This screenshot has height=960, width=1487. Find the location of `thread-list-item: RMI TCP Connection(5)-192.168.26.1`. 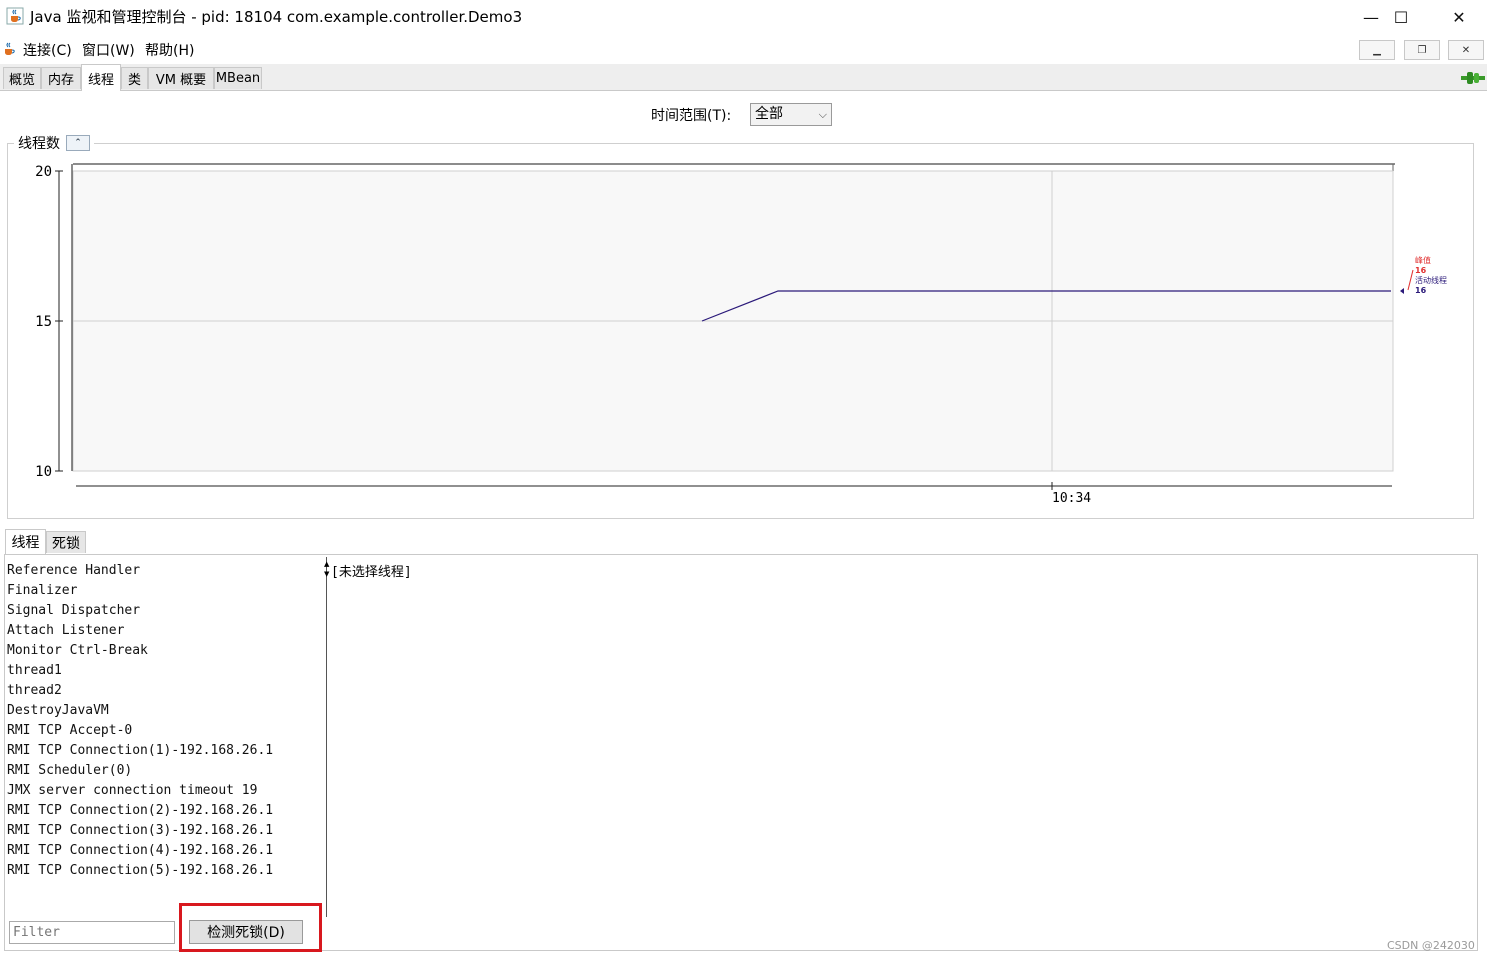

thread-list-item: RMI TCP Connection(5)-192.168.26.1 is located at coordinates (166, 871).